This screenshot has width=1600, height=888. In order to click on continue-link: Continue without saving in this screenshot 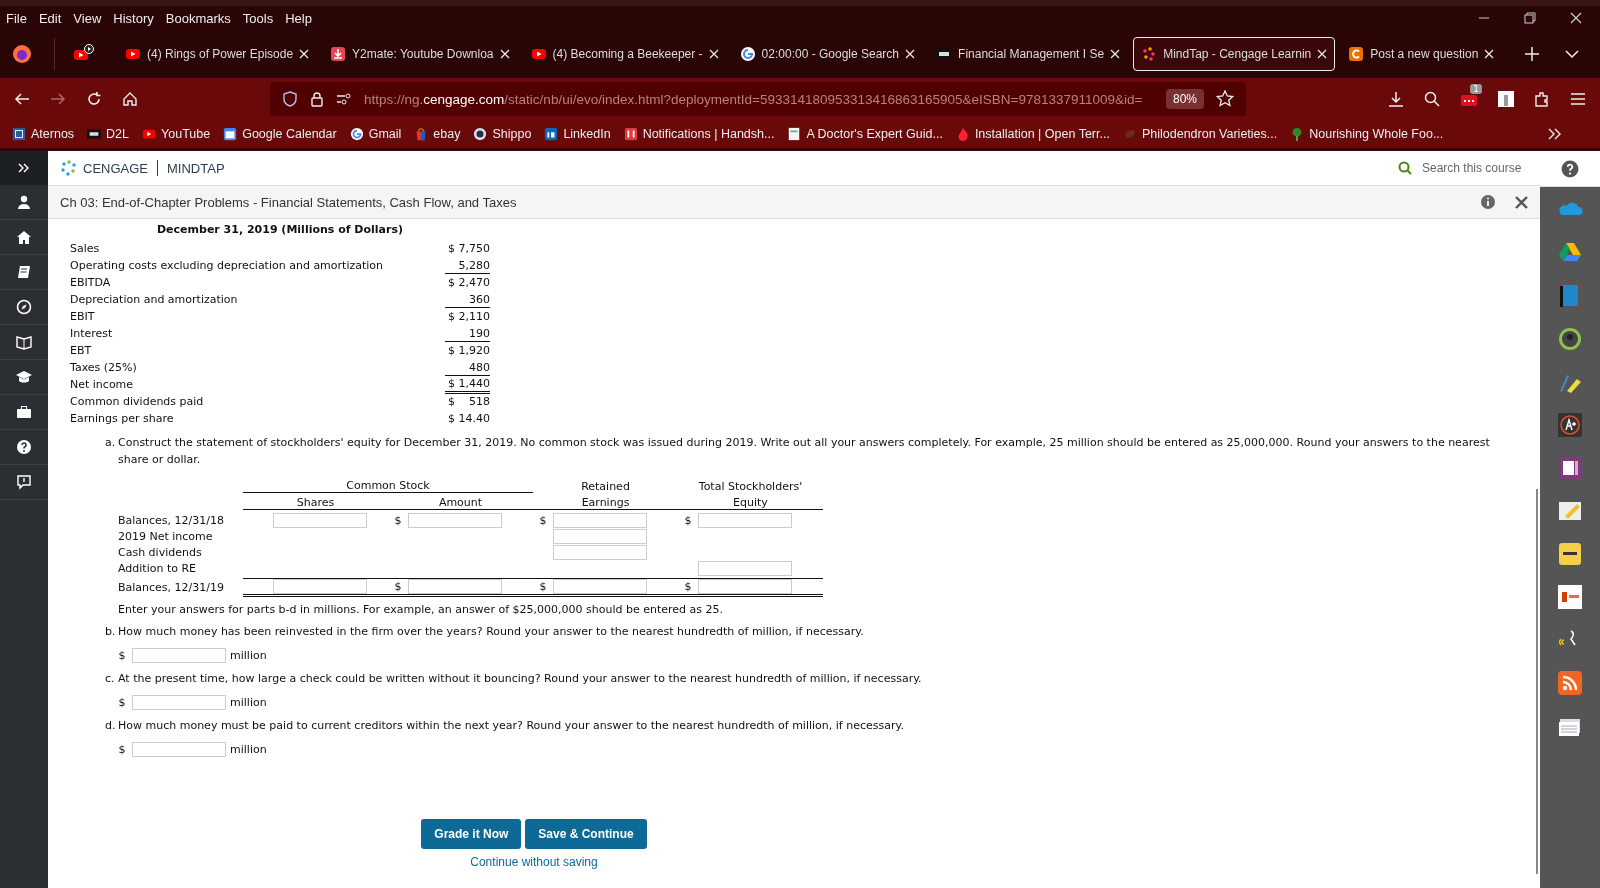, I will do `click(534, 862)`.